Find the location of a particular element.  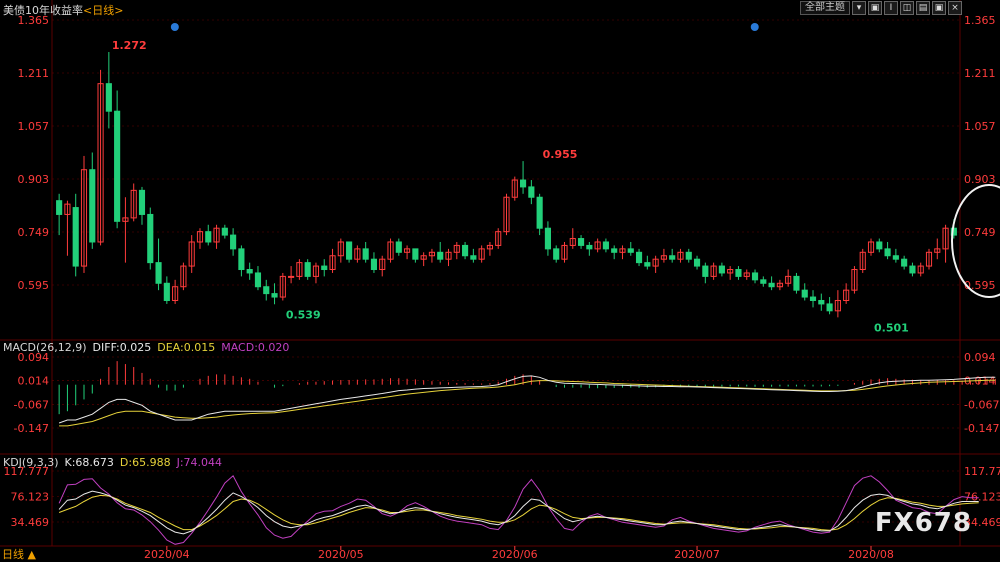

macd-diff-value: DIFF:0.025 is located at coordinates (122, 347).